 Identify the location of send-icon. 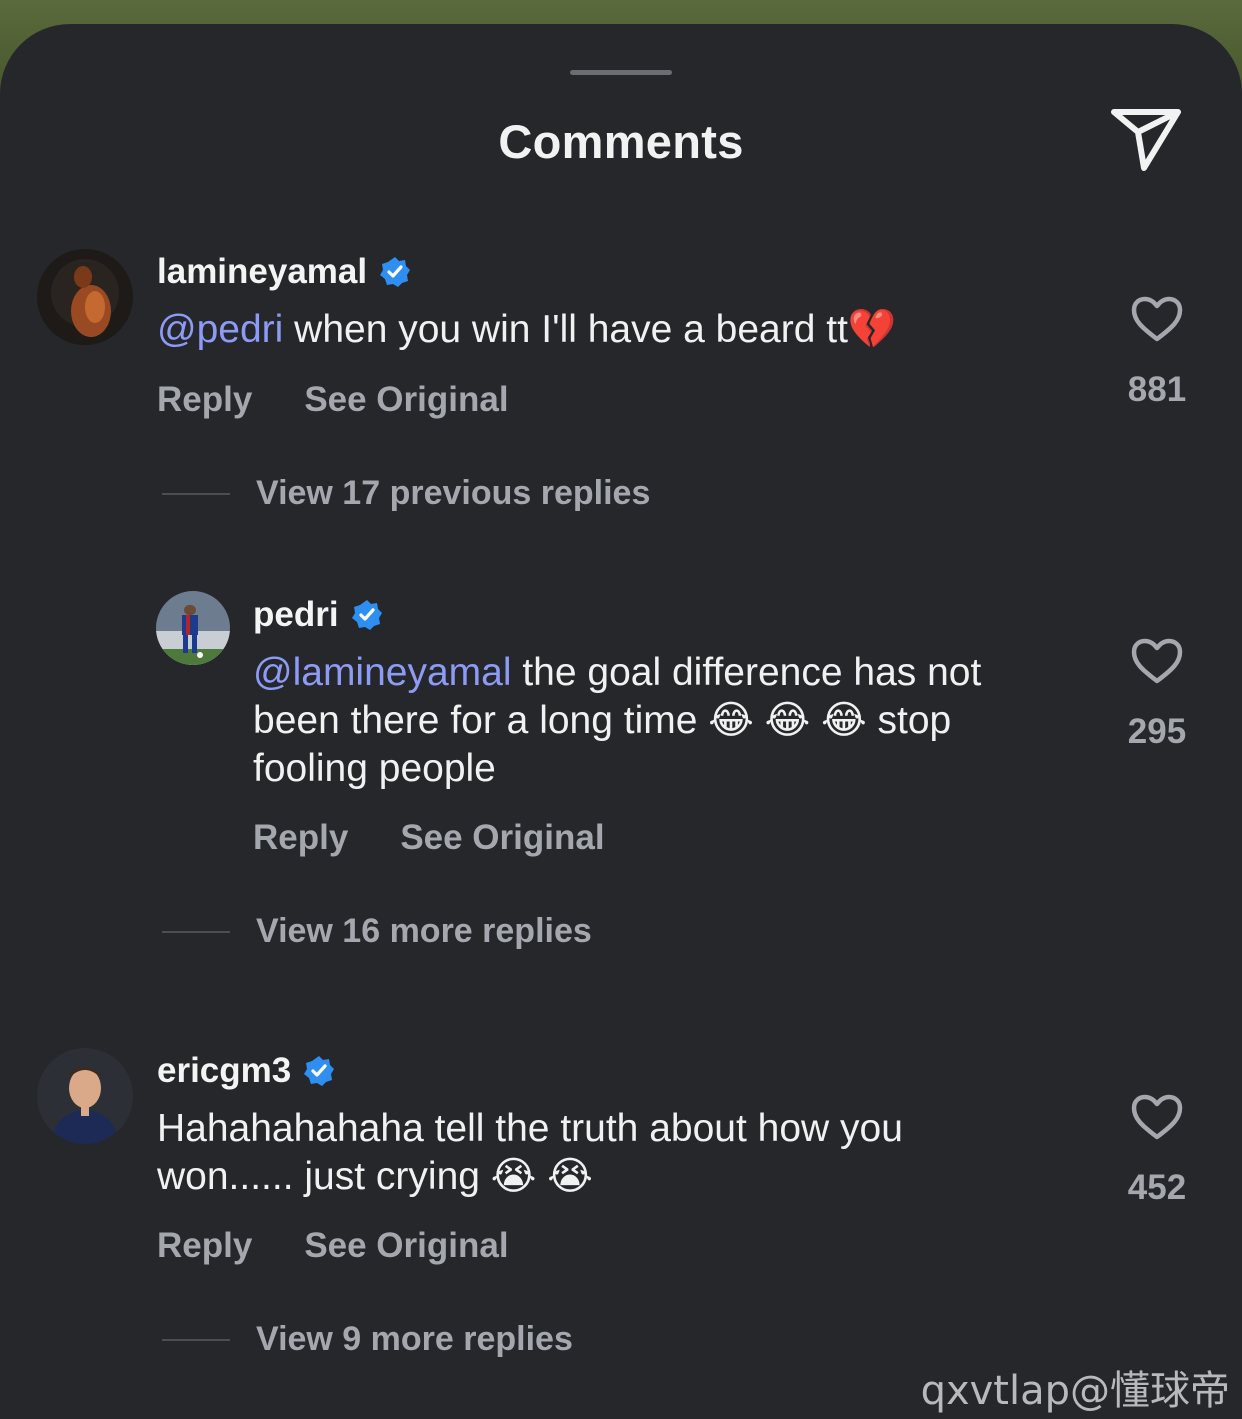
(1146, 139).